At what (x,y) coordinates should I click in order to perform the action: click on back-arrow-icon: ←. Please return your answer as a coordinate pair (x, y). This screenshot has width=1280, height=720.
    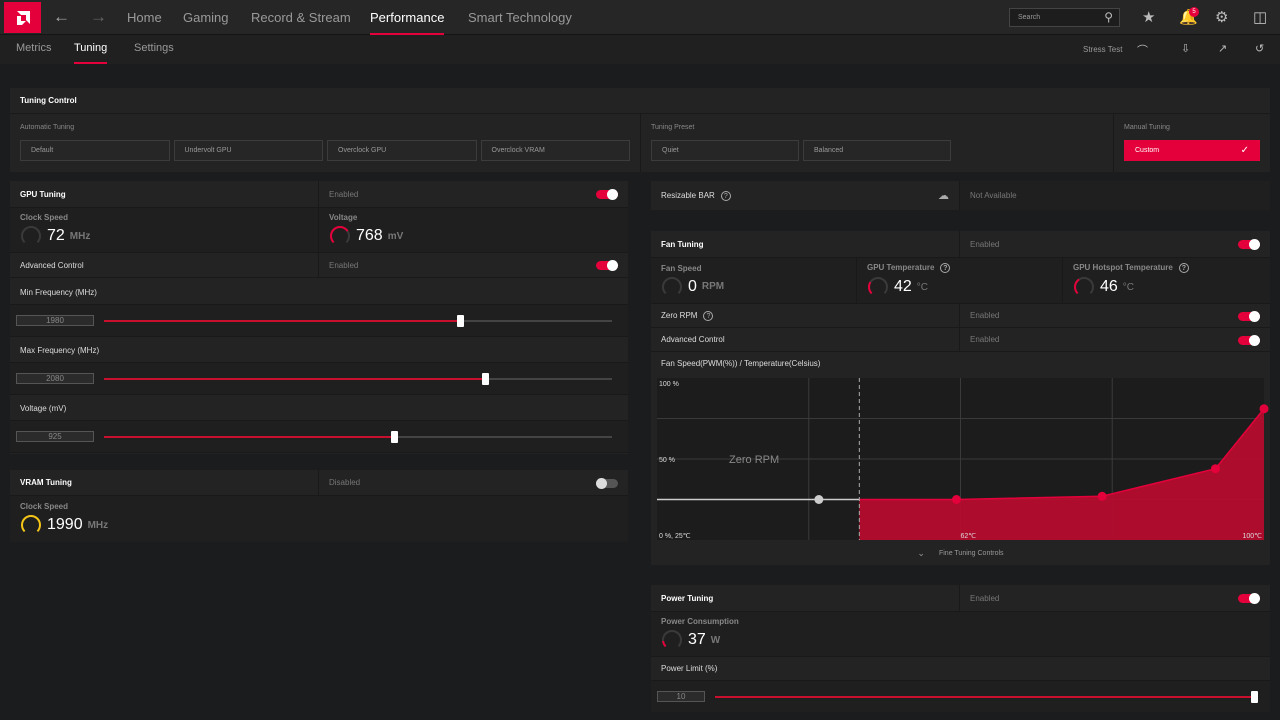
    Looking at the image, I should click on (61, 17).